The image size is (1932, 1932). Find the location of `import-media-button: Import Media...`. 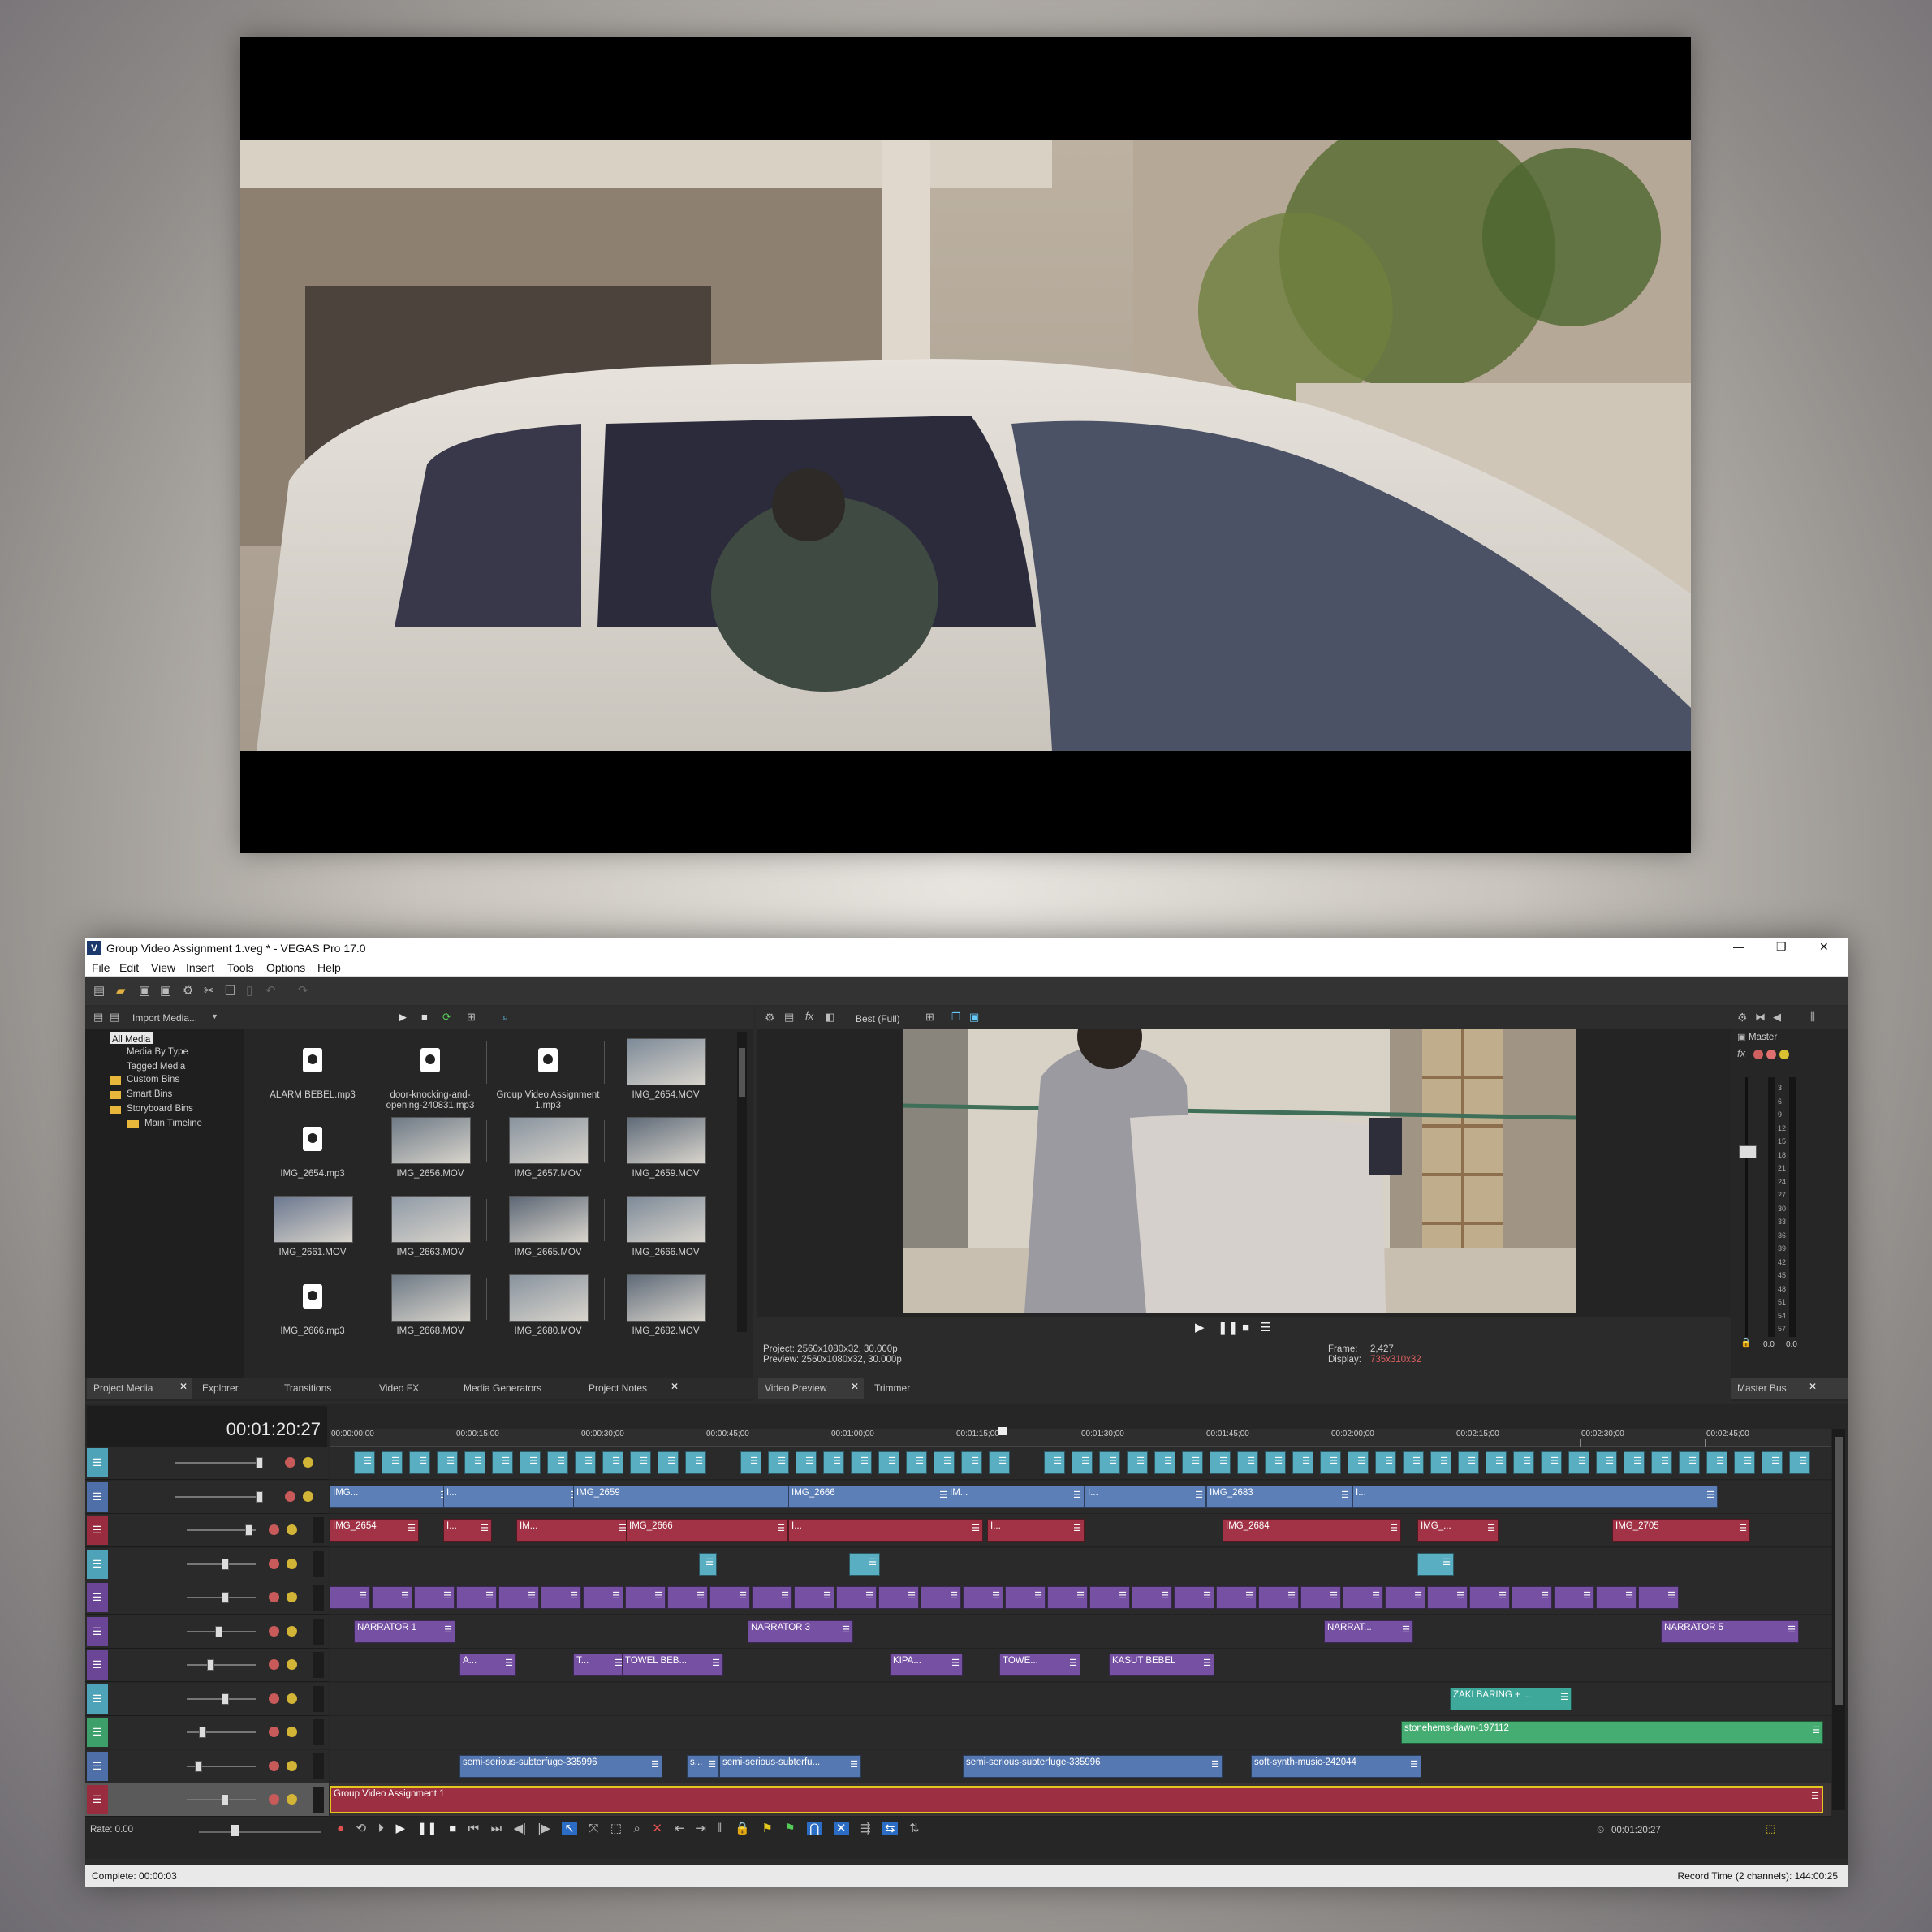

import-media-button: Import Media... is located at coordinates (164, 1018).